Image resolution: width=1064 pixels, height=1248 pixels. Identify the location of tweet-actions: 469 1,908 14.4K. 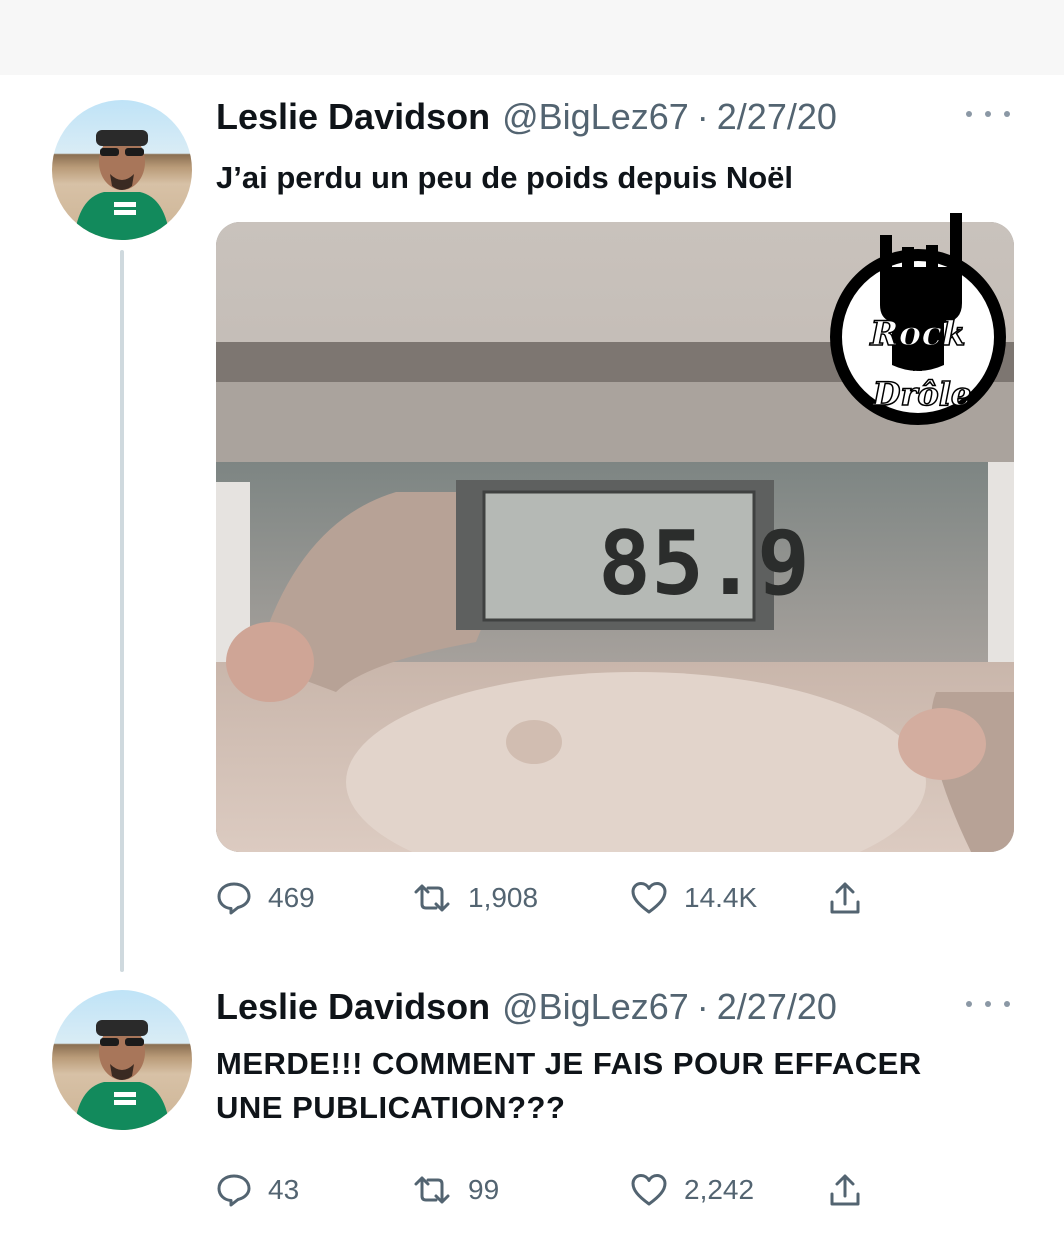
(566, 898).